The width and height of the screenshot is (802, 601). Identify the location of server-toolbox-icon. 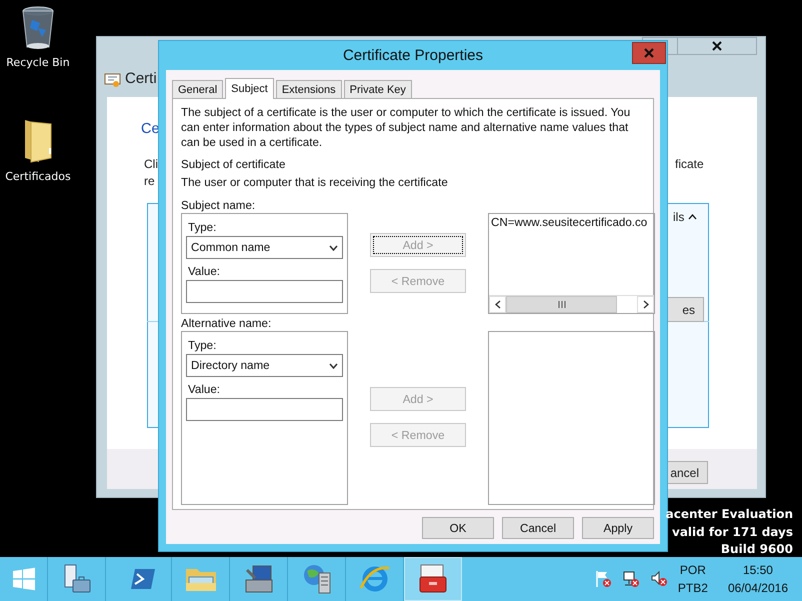
(77, 579).